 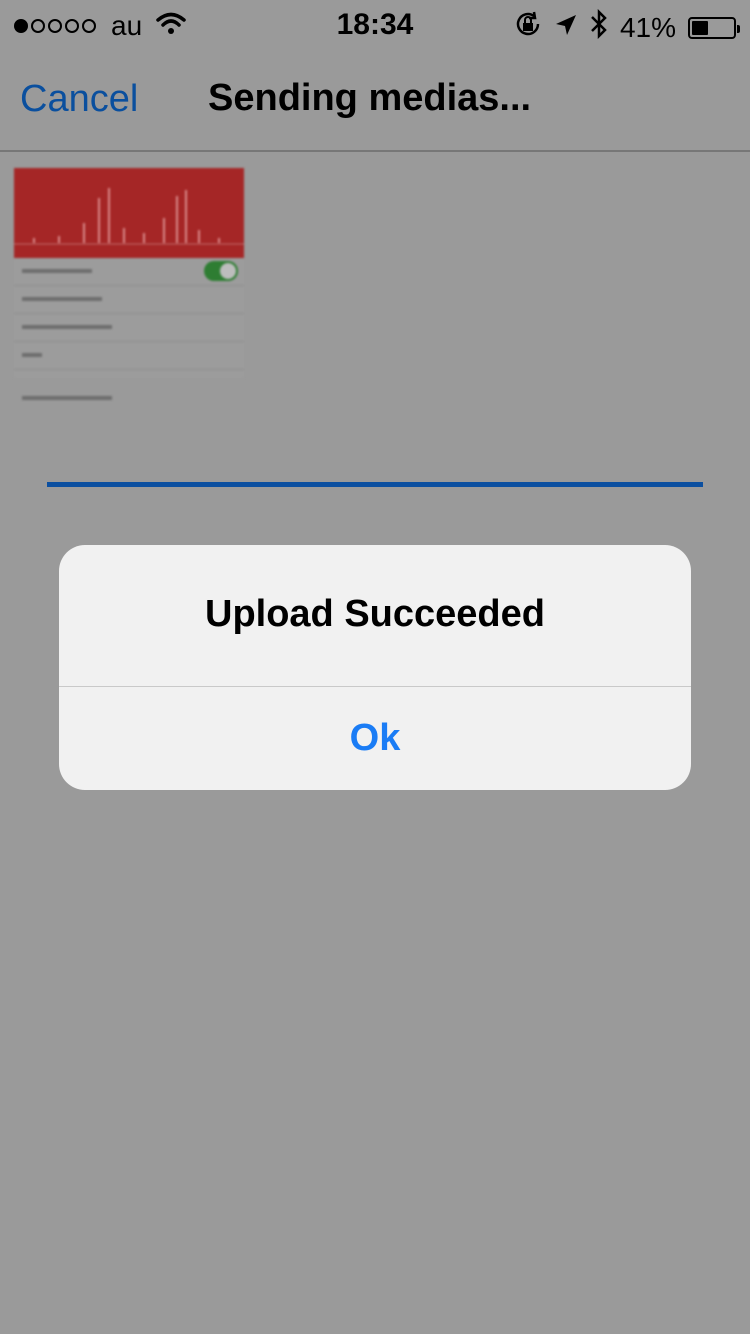 I want to click on thumbnail-settings-list, so click(x=129, y=318).